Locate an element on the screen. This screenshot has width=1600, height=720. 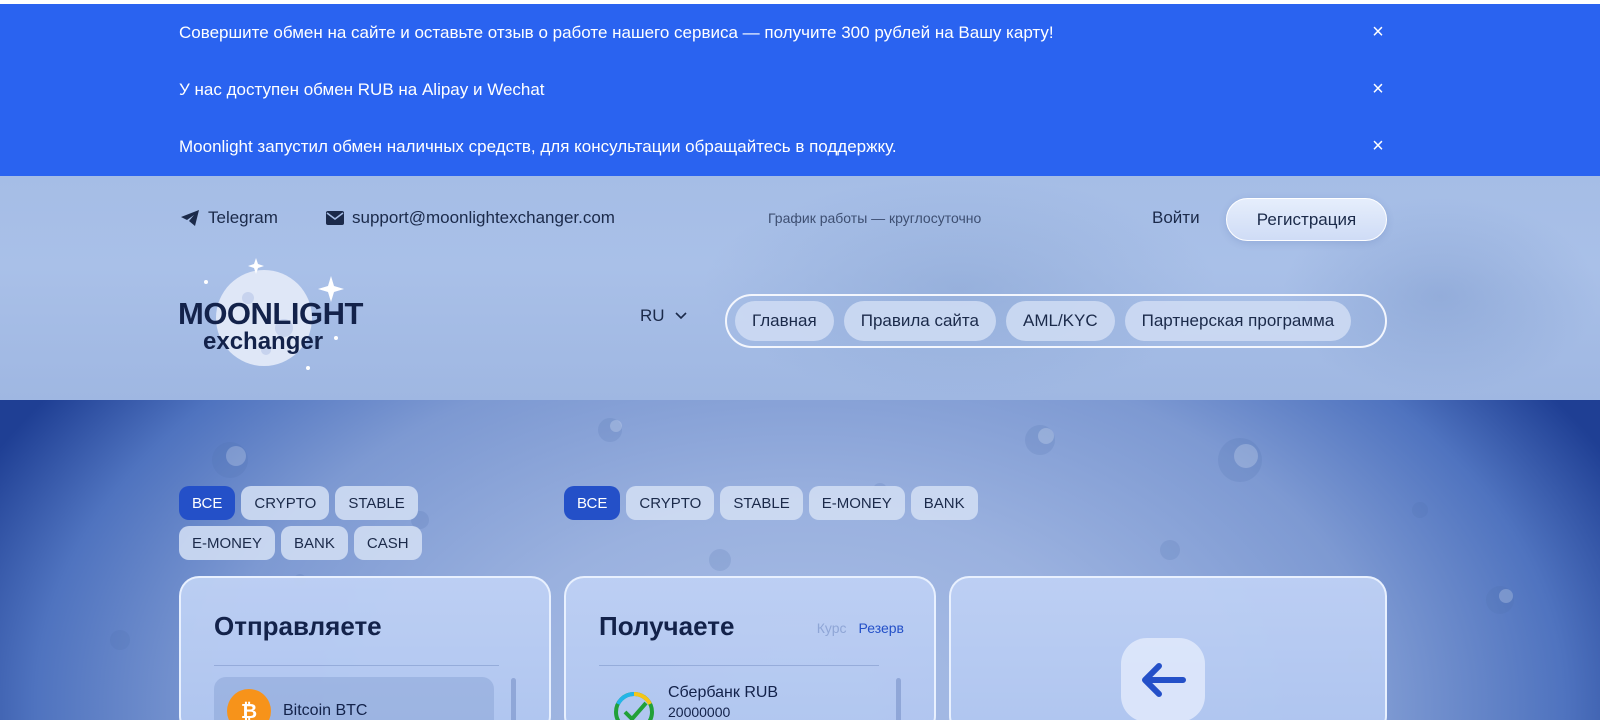
back-button is located at coordinates (1163, 679).